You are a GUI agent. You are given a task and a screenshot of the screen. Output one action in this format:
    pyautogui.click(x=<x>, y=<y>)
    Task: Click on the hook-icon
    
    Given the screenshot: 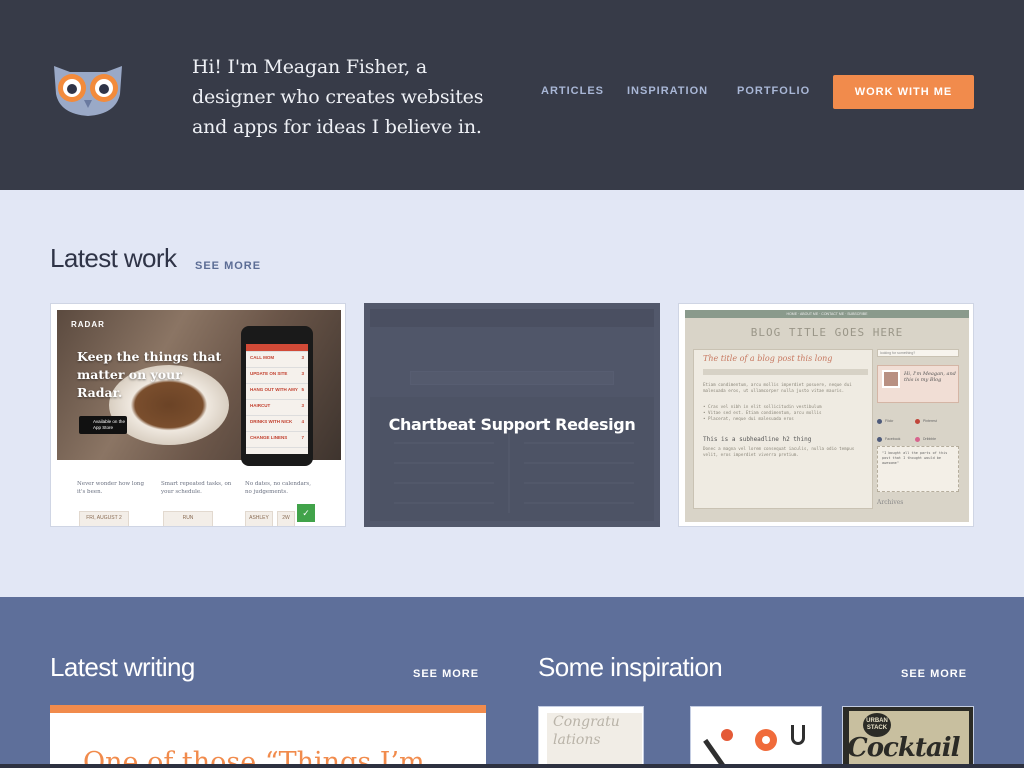 What is the action you would take?
    pyautogui.click(x=798, y=735)
    